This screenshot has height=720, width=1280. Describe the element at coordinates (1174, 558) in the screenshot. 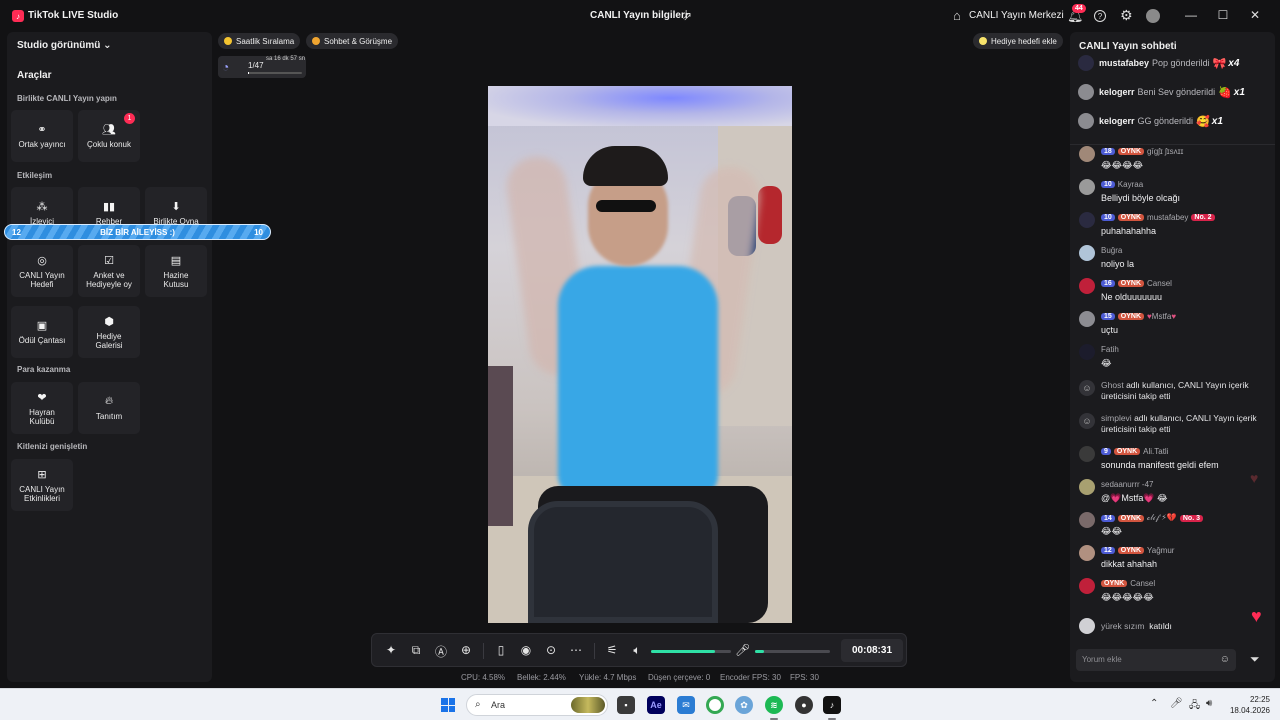

I see `chat-message: 12 OYNK Yağmur dikkat ahahah` at that location.